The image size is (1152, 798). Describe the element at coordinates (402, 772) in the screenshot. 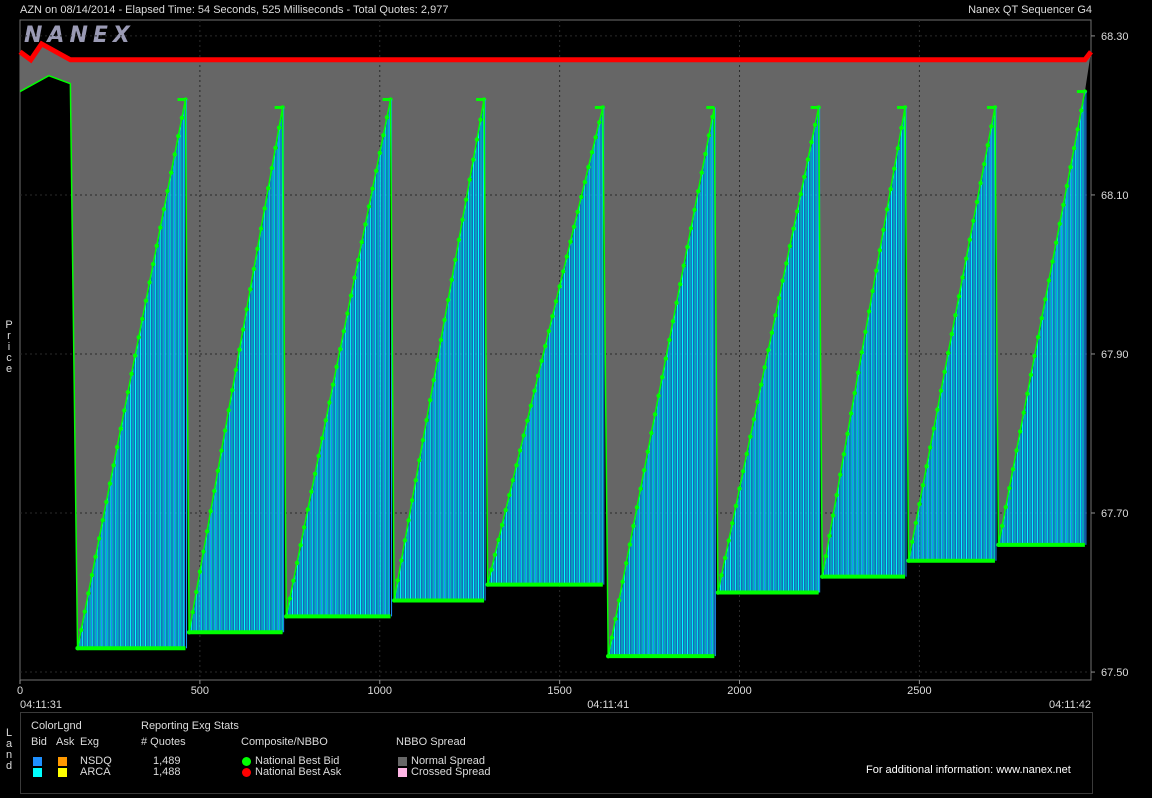

I see `crossed-spread-swatch` at that location.